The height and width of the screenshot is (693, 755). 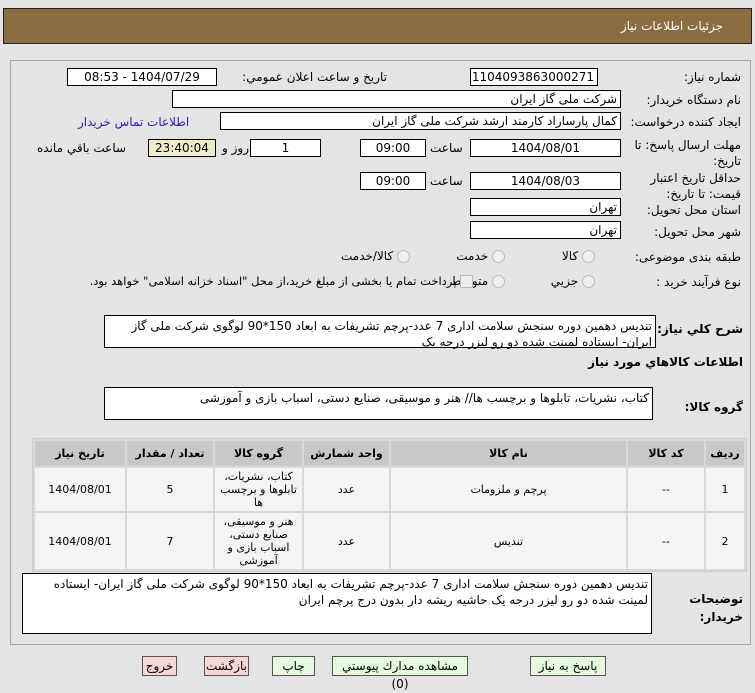 I want to click on page-header: جزئیات اطلاعات نیاز, so click(x=377, y=26).